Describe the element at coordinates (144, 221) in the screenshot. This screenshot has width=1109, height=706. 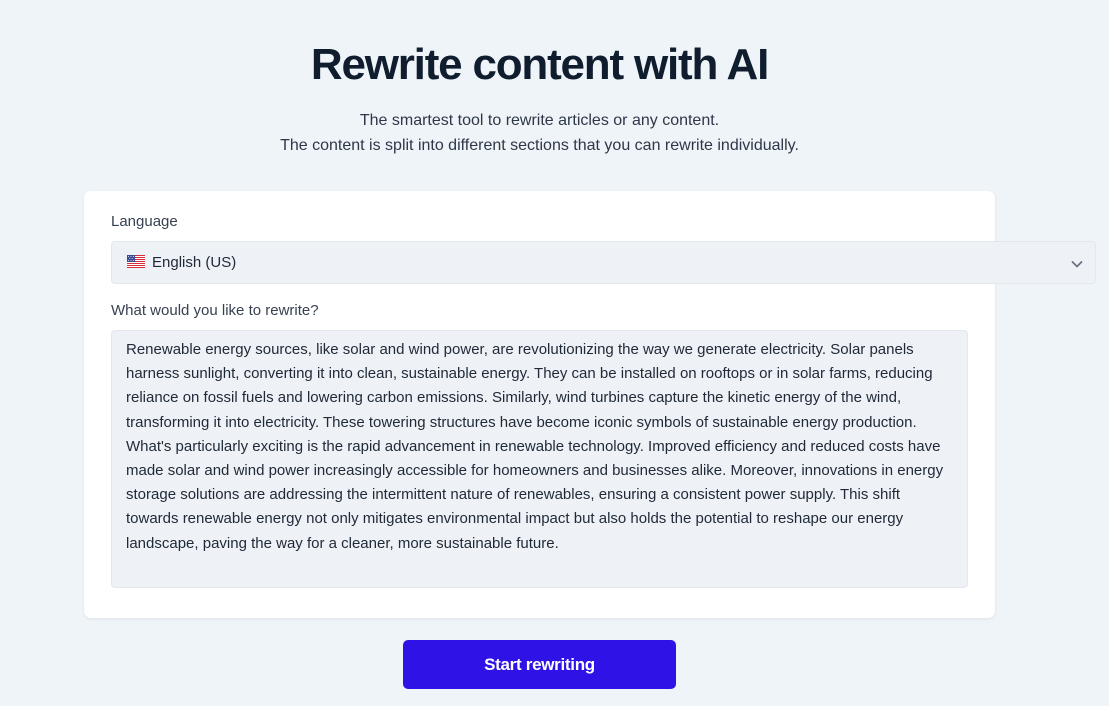
I see `language-label: Language` at that location.